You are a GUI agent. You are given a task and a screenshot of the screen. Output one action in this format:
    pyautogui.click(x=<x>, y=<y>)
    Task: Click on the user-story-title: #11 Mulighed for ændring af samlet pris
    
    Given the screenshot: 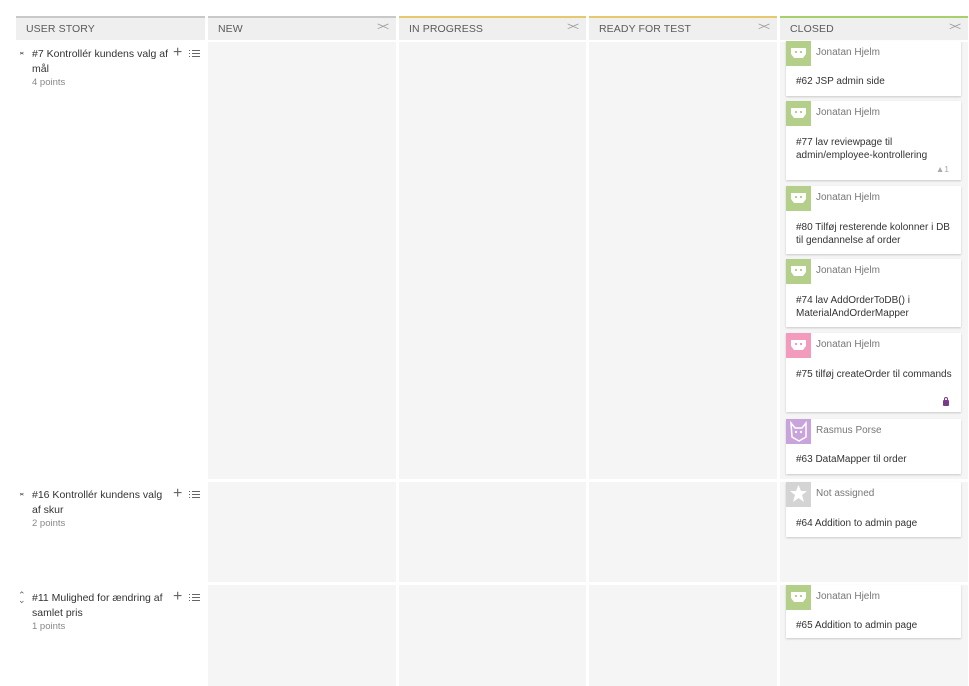 What is the action you would take?
    pyautogui.click(x=102, y=606)
    